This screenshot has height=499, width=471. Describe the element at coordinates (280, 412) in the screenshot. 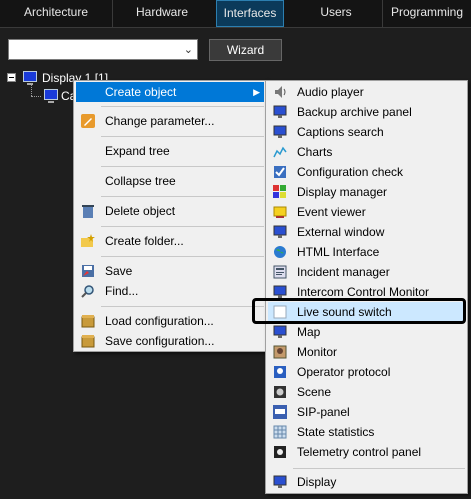

I see `sip-icon` at that location.